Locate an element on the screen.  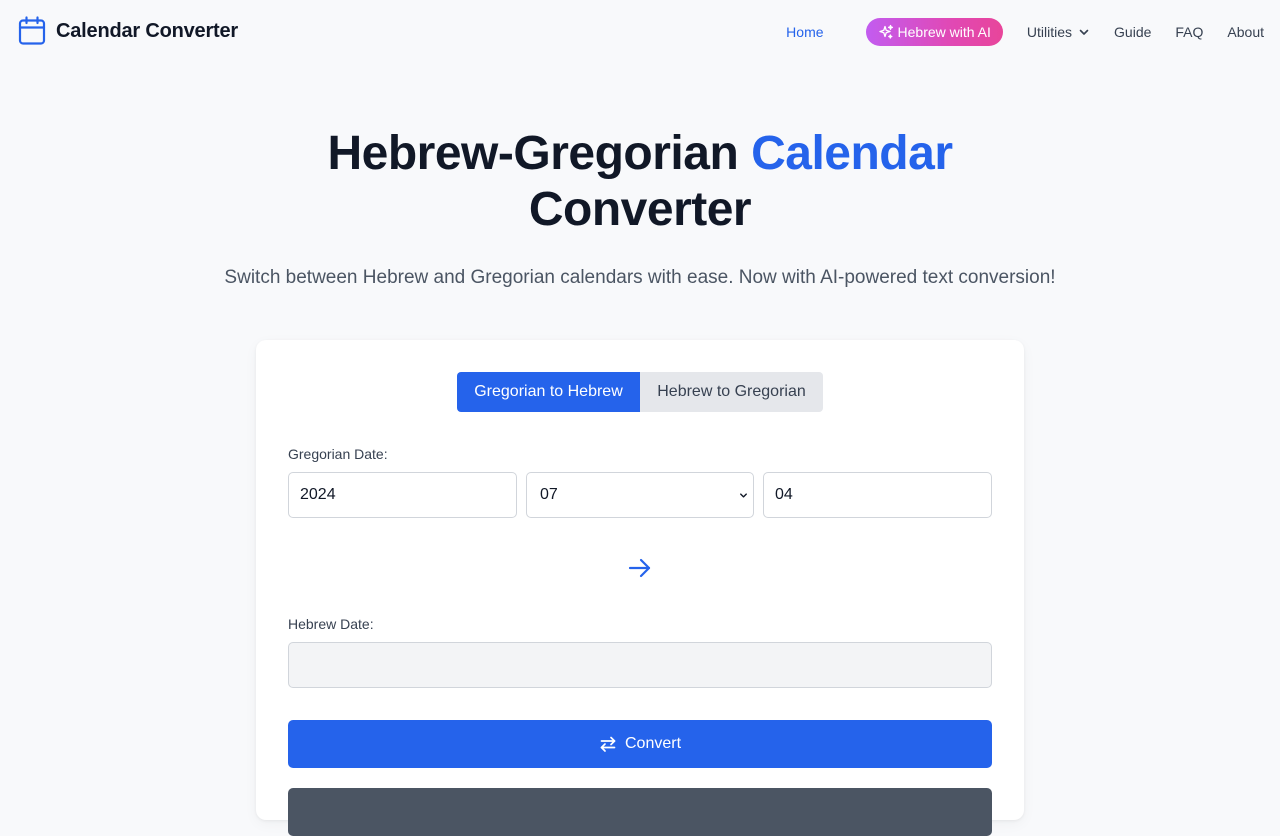
title-accent: Calendar is located at coordinates (852, 153).